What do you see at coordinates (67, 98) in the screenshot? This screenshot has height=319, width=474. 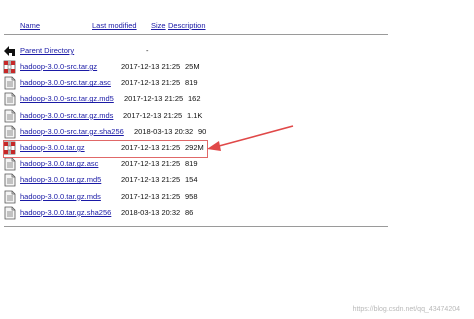 I see `file-link: hadoop-3.0.0-src.tar.gz.md5` at bounding box center [67, 98].